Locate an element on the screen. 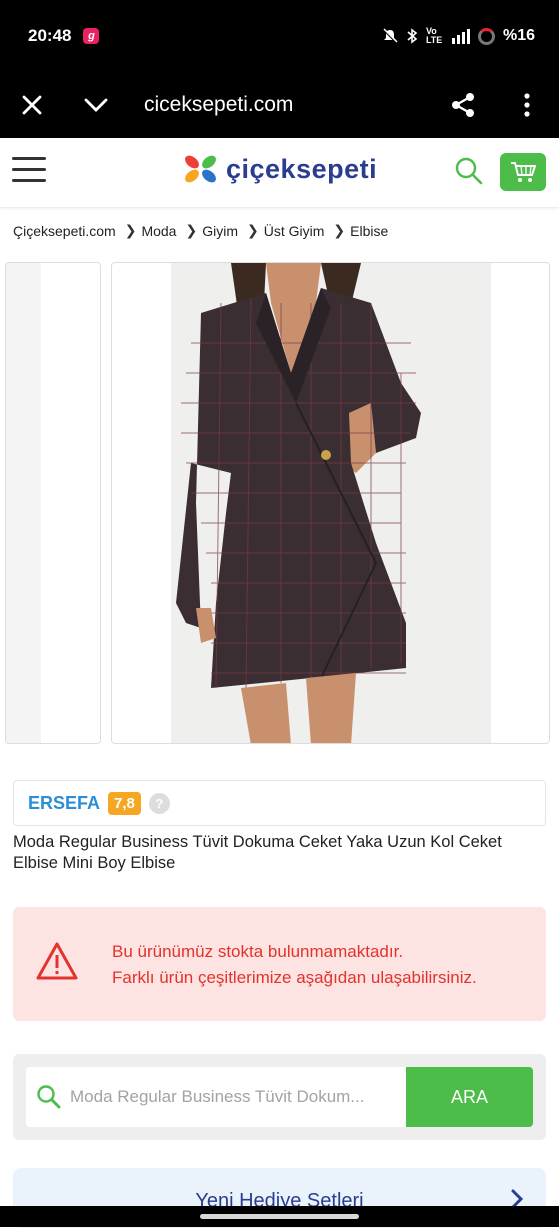 The width and height of the screenshot is (559, 1228). header-search-button is located at coordinates (469, 171).